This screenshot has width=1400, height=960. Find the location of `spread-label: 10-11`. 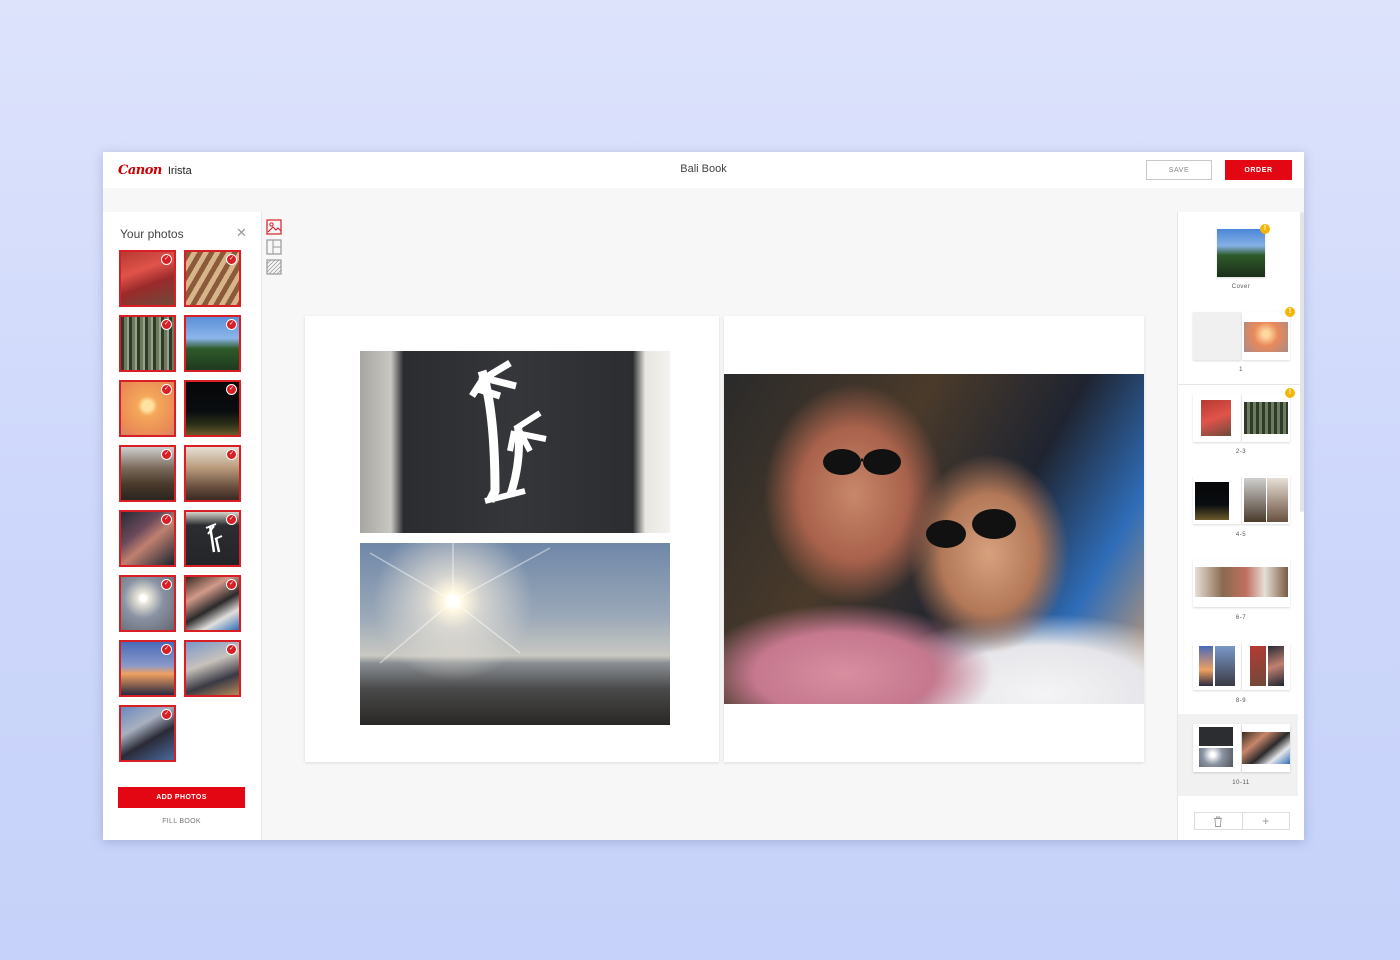

spread-label: 10-11 is located at coordinates (1241, 783).